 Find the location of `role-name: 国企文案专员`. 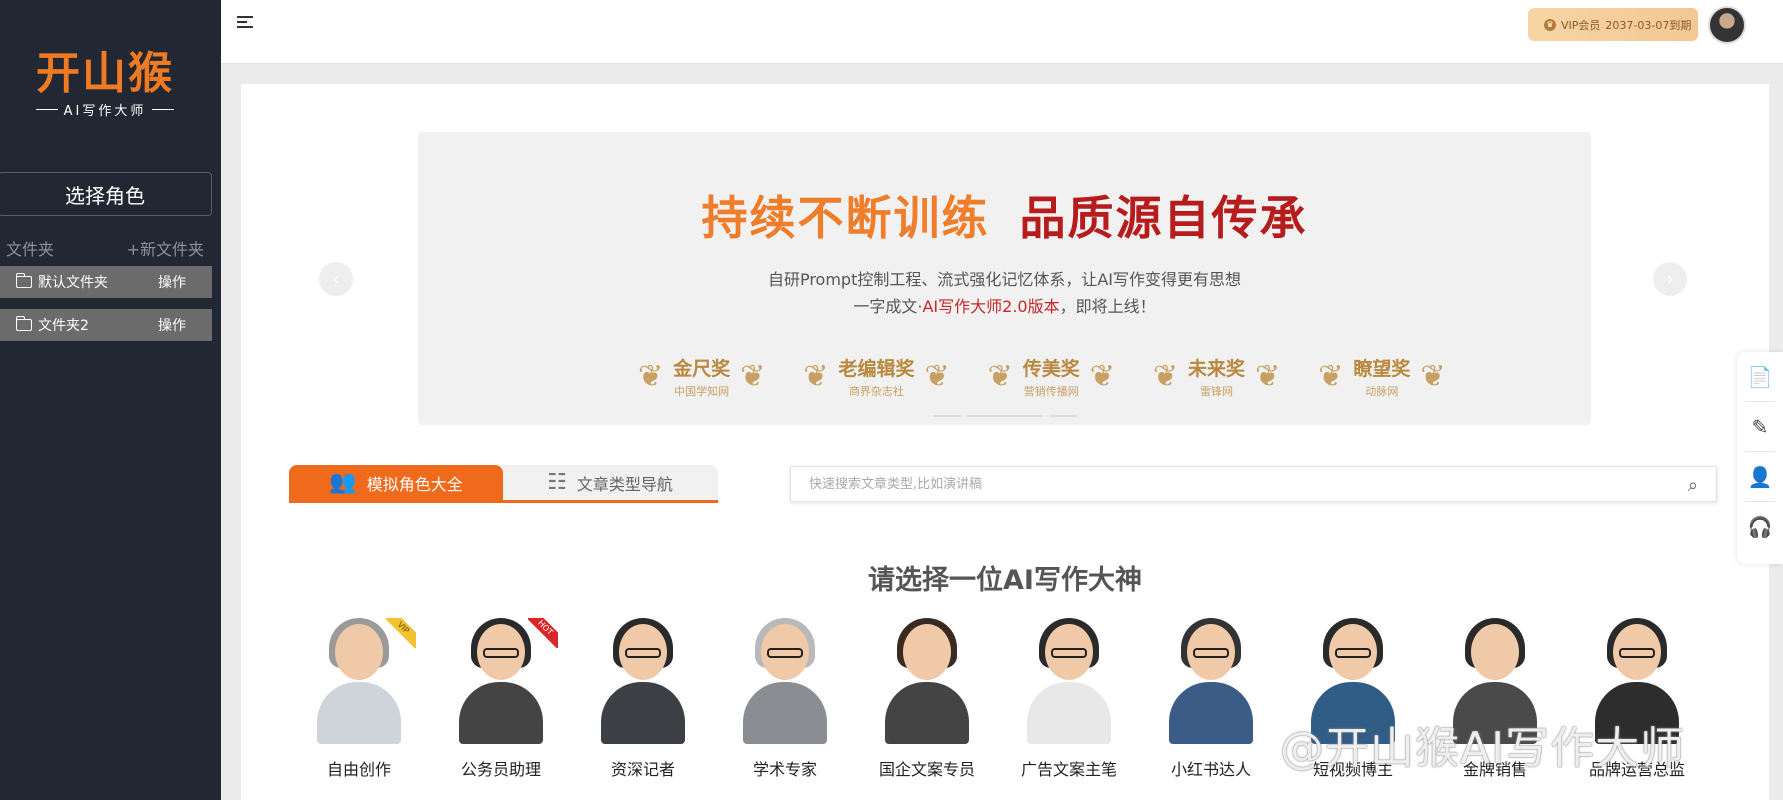

role-name: 国企文案专员 is located at coordinates (926, 769).